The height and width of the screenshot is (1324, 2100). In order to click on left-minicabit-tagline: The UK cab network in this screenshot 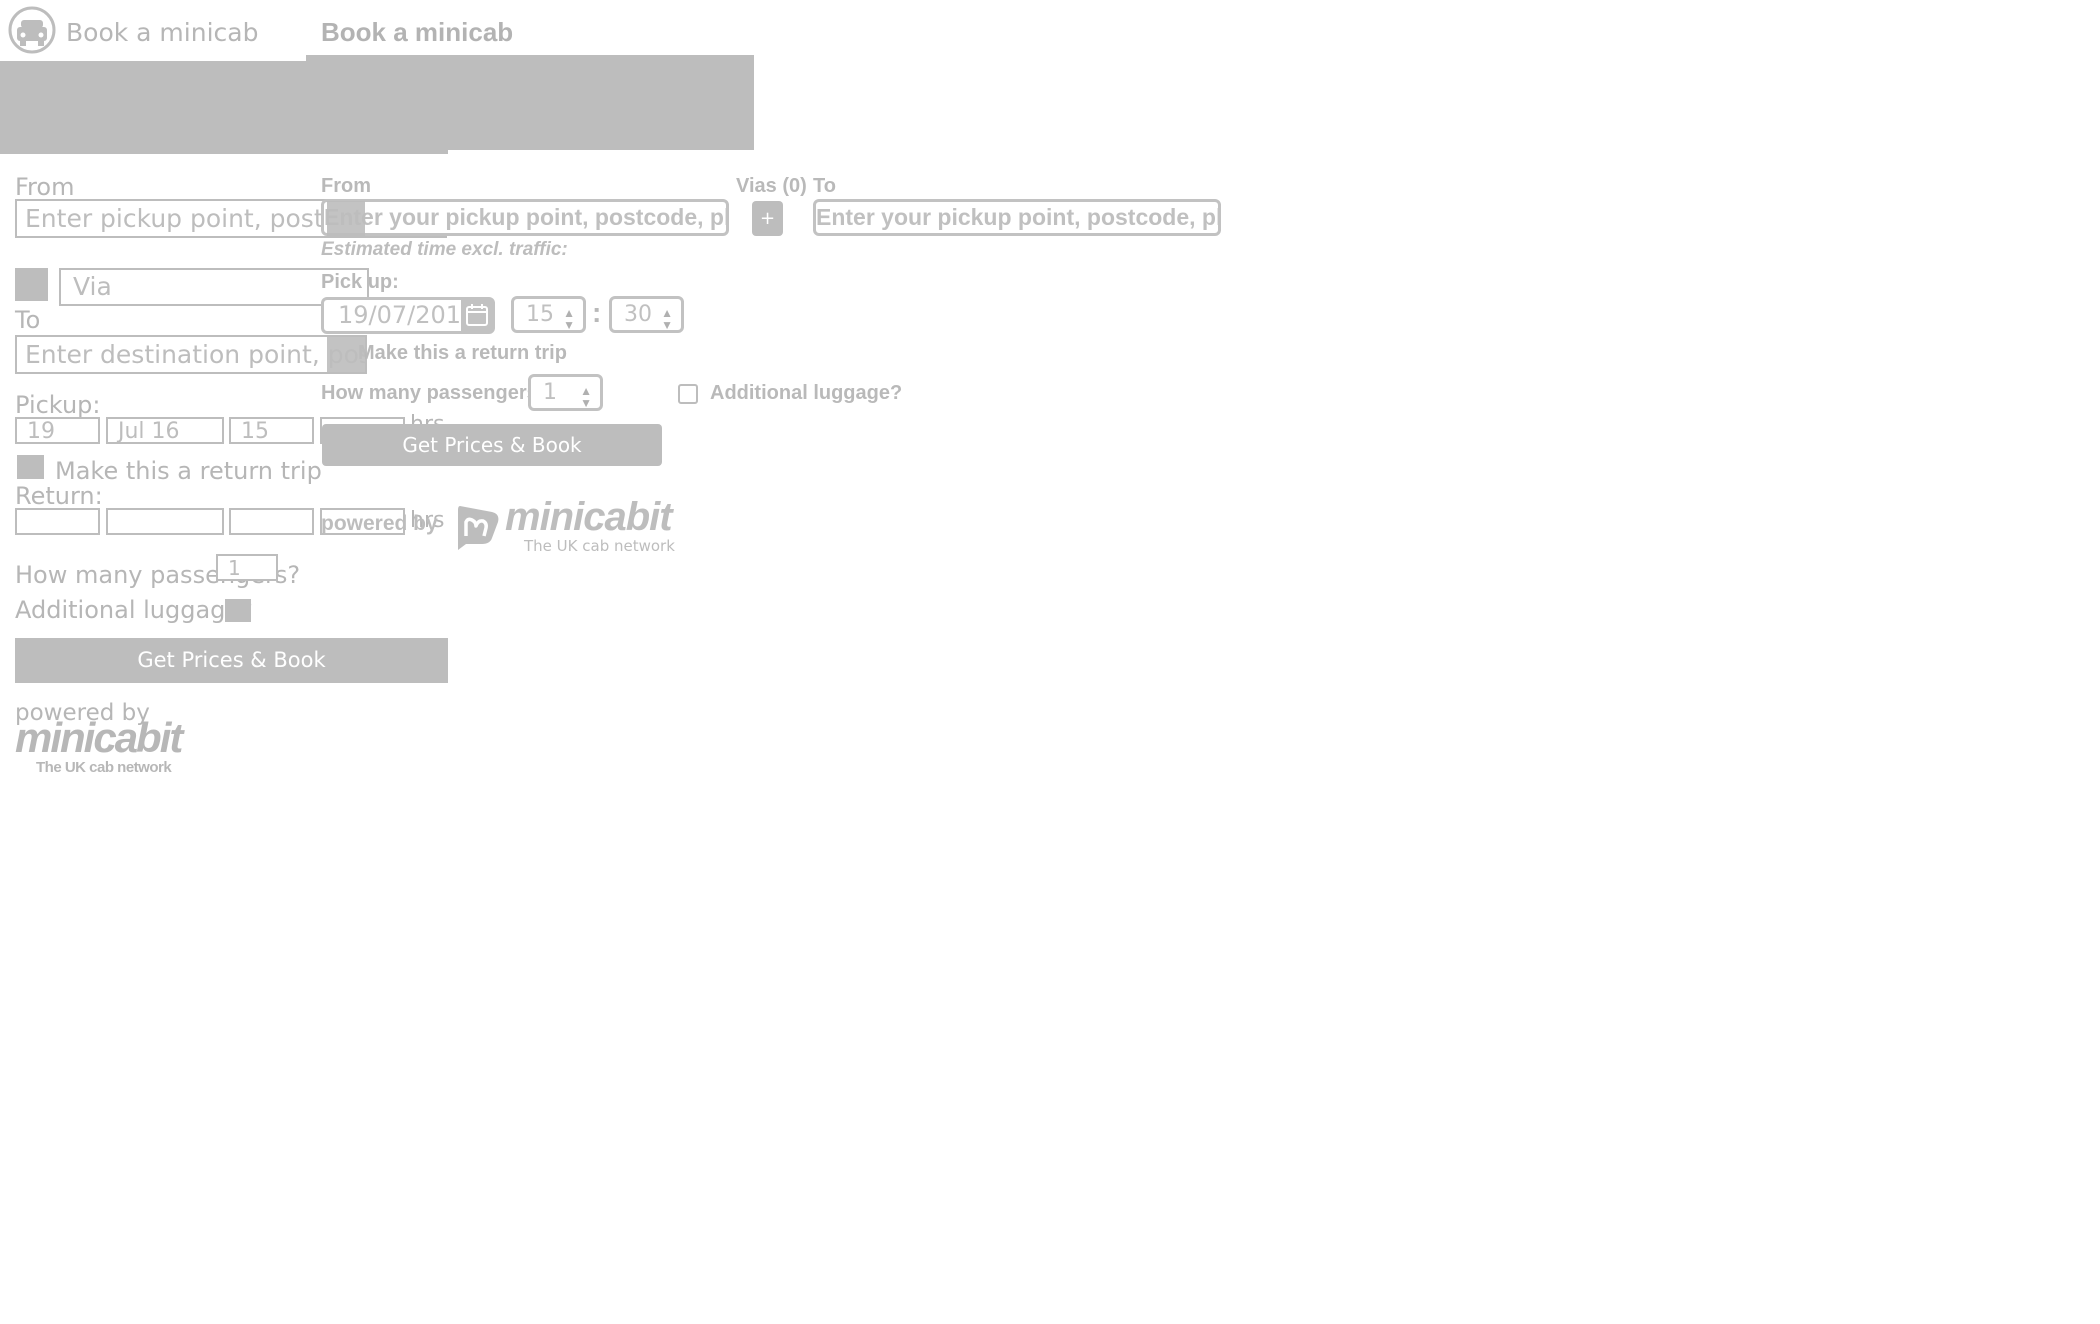, I will do `click(104, 767)`.